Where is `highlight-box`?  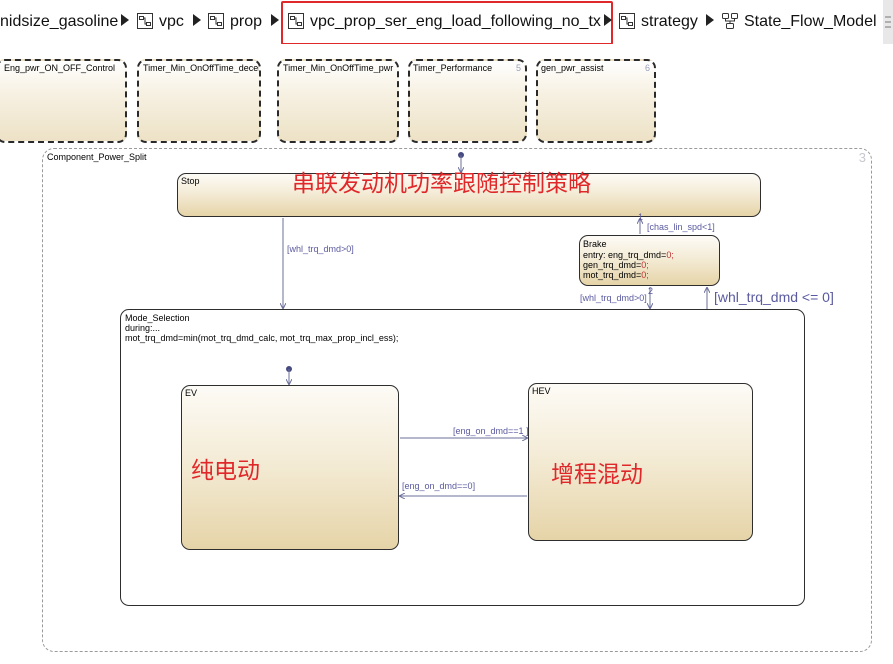 highlight-box is located at coordinates (447, 23).